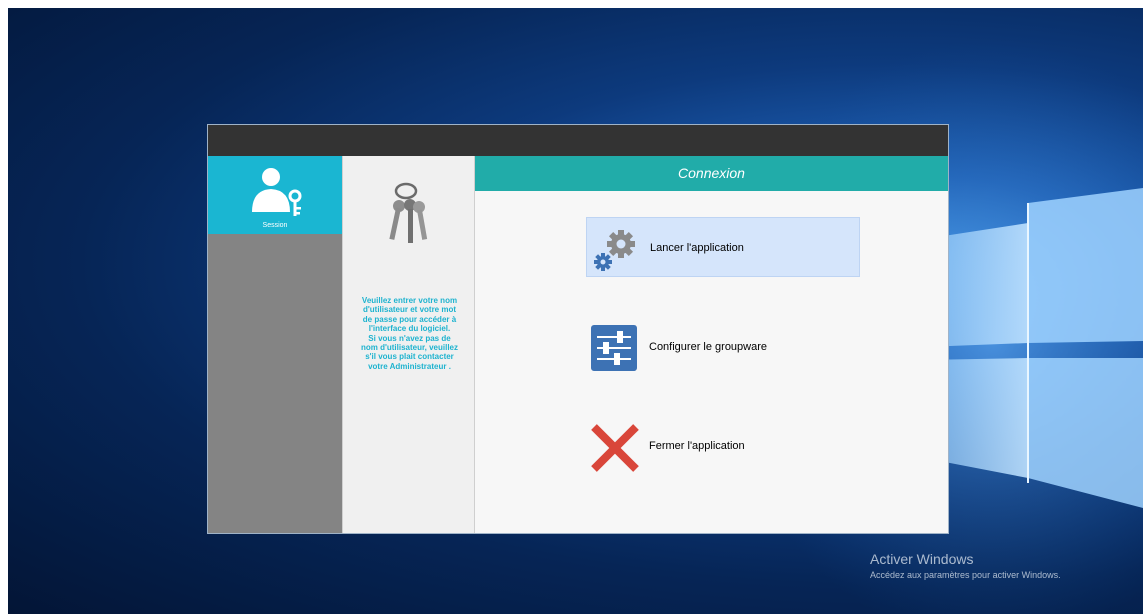  Describe the element at coordinates (409, 319) in the screenshot. I see `instructions-line: de passe pour accéder à` at that location.